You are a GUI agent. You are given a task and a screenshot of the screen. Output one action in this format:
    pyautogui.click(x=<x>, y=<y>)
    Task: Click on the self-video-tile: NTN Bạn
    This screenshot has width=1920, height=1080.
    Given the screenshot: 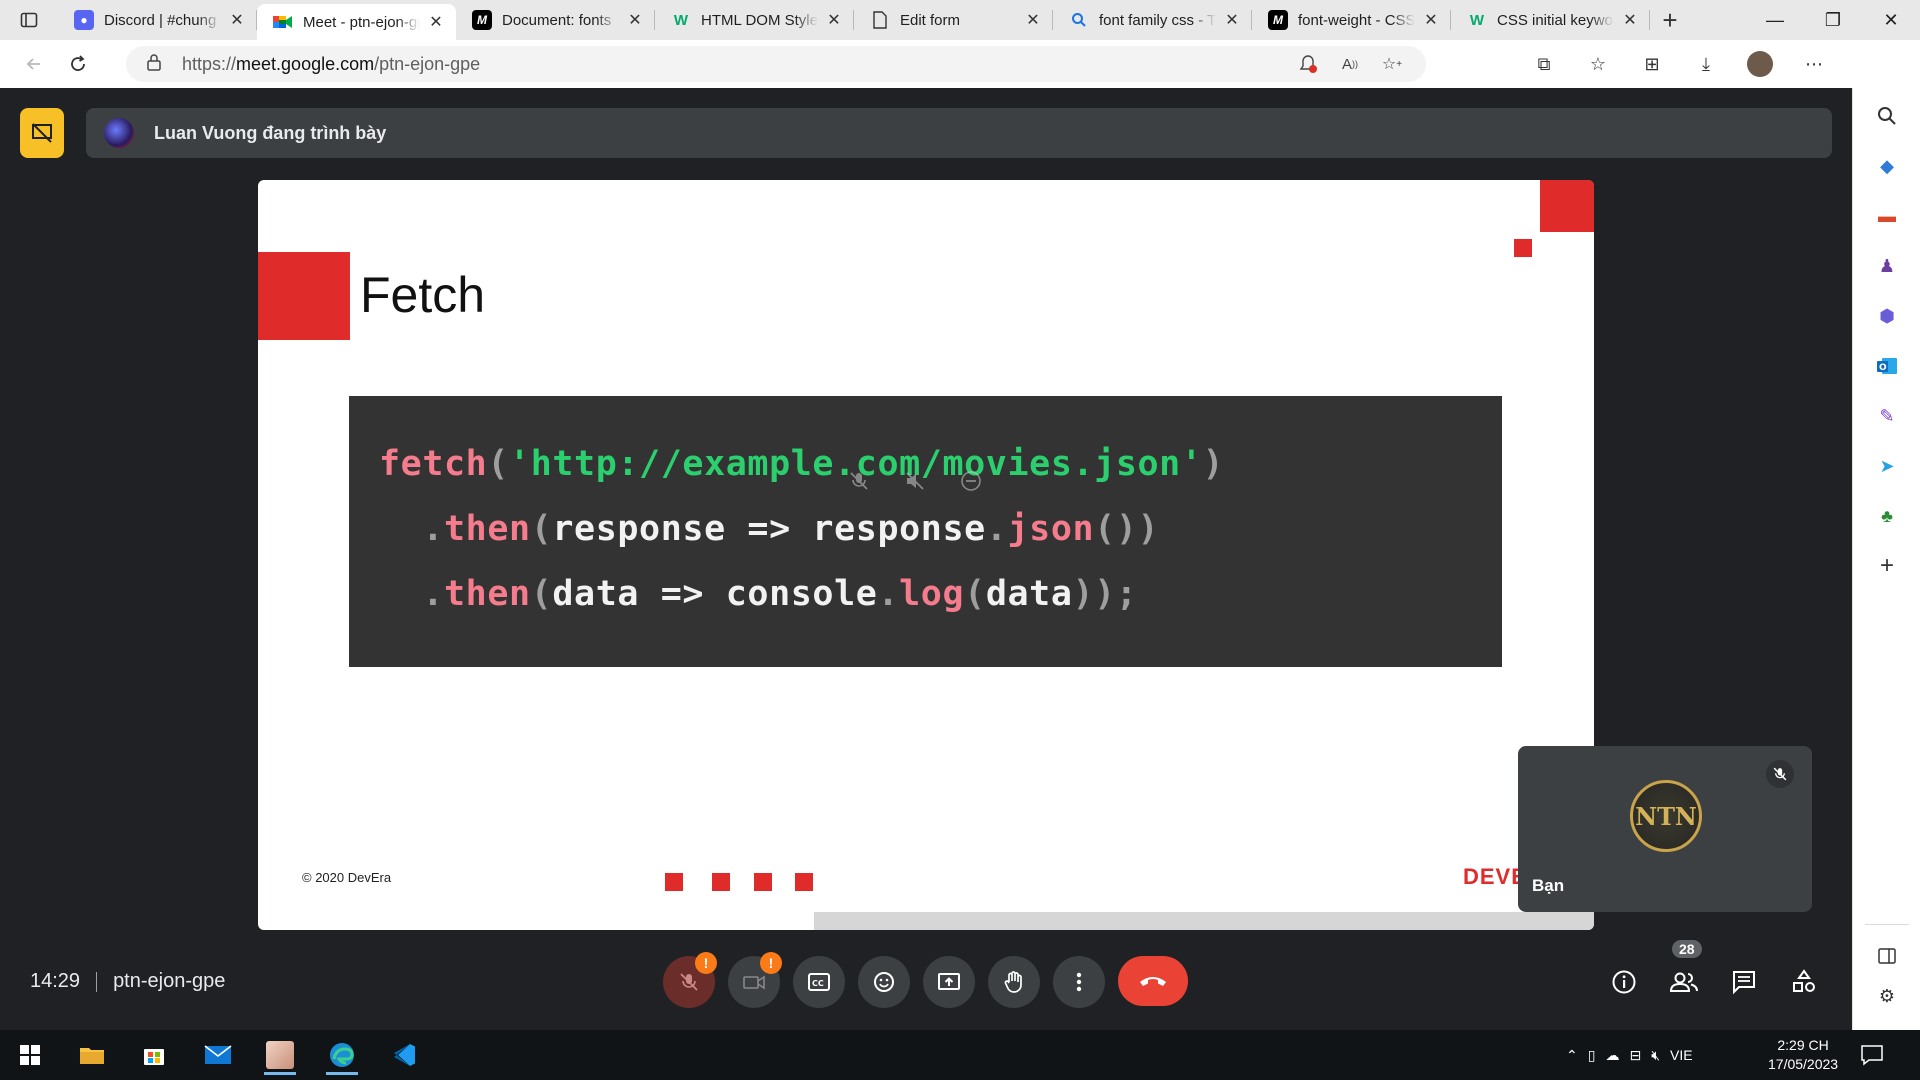 What is the action you would take?
    pyautogui.click(x=1665, y=829)
    